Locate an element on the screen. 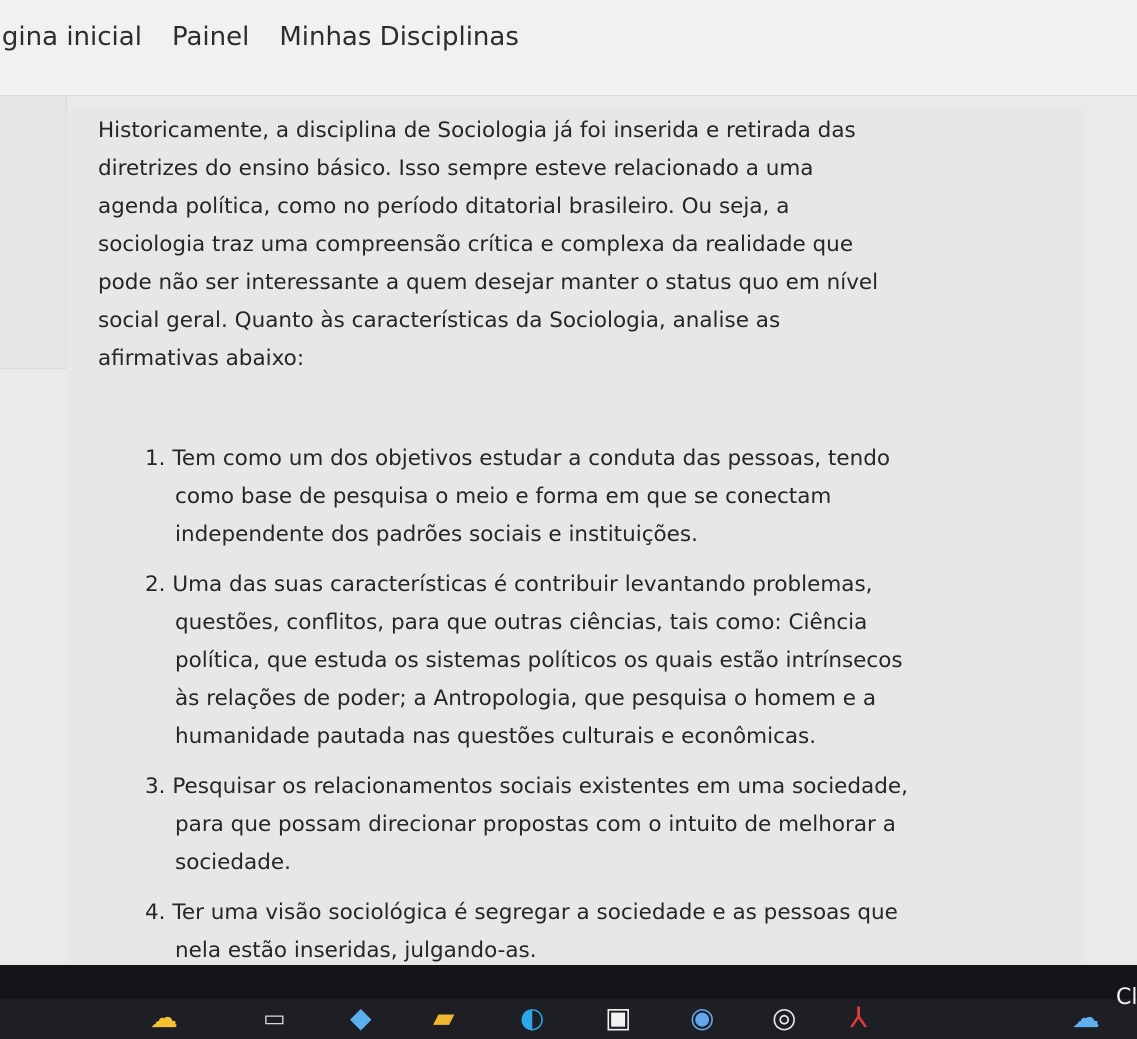 The height and width of the screenshot is (1039, 1137). statement-number: 1. is located at coordinates (155, 458).